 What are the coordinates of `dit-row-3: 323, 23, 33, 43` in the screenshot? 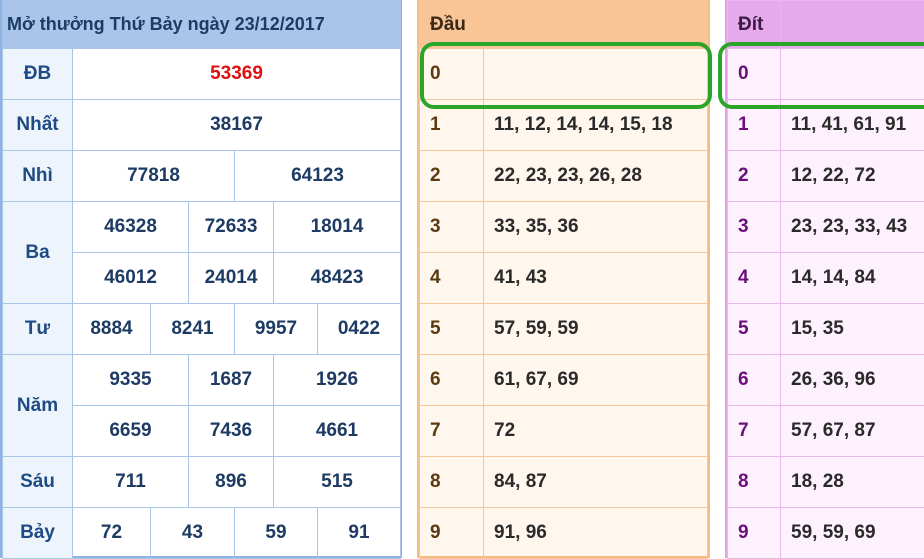 It's located at (826, 227).